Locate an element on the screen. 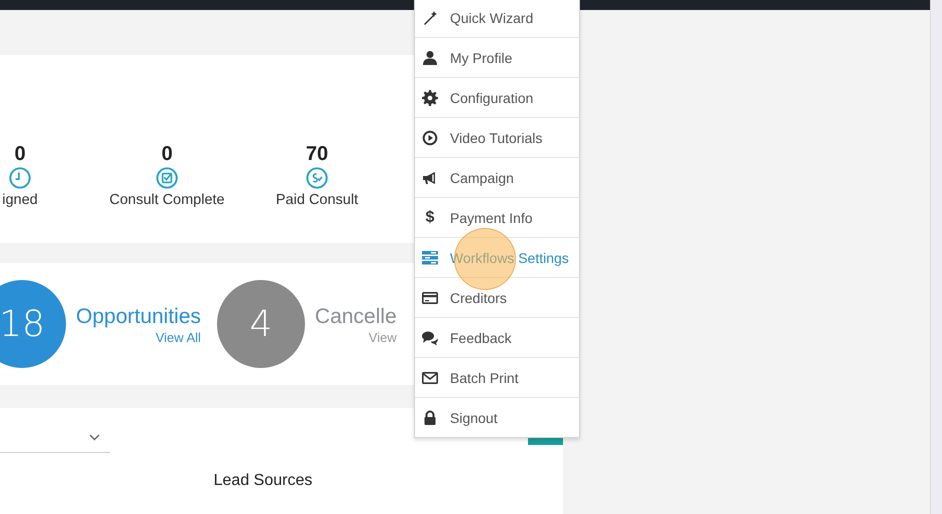 Image resolution: width=942 pixels, height=514 pixels. stat-label: Paid Consult is located at coordinates (317, 200).